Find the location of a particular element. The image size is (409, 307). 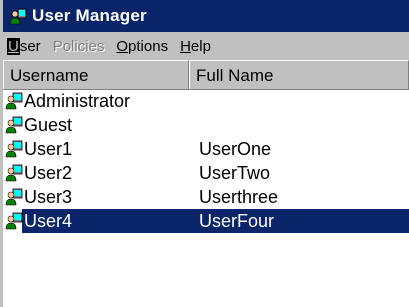

menu-options-mnemonic: O is located at coordinates (122, 46).